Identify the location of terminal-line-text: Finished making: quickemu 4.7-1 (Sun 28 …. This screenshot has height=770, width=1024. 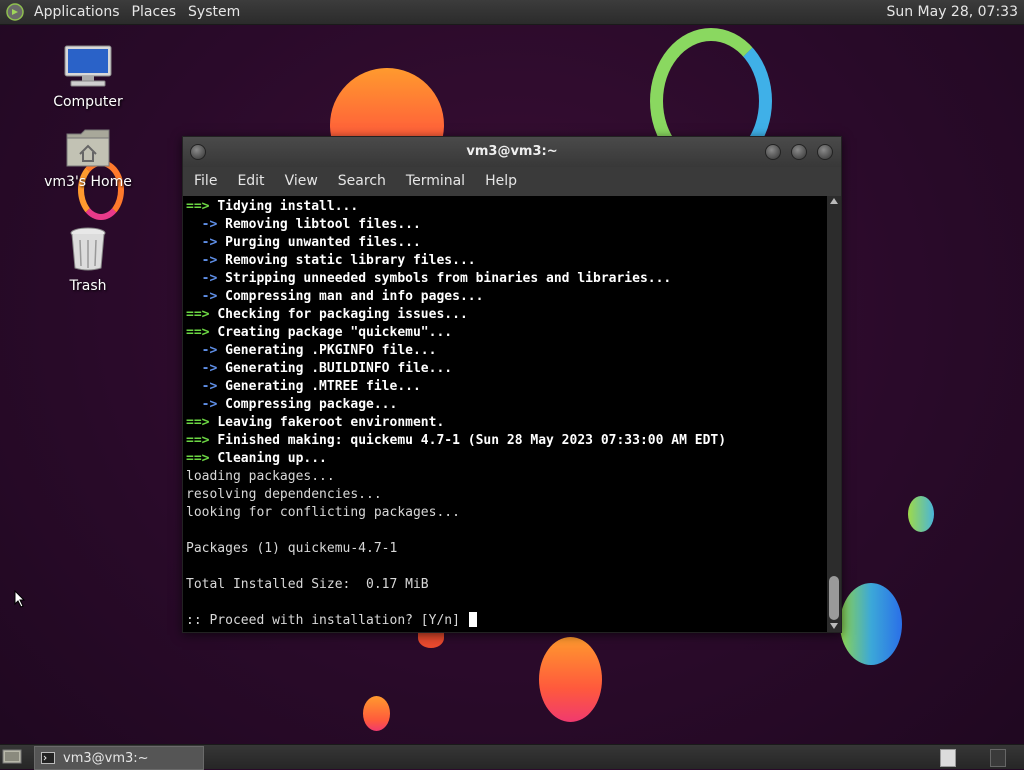
(472, 440).